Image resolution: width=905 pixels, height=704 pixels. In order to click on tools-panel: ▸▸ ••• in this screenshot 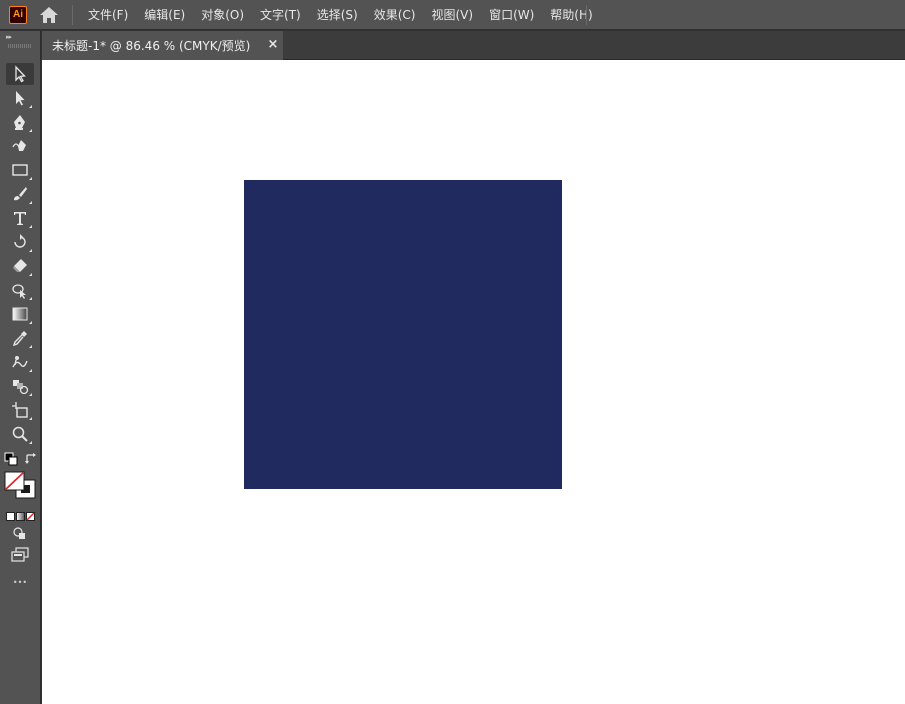, I will do `click(20, 367)`.